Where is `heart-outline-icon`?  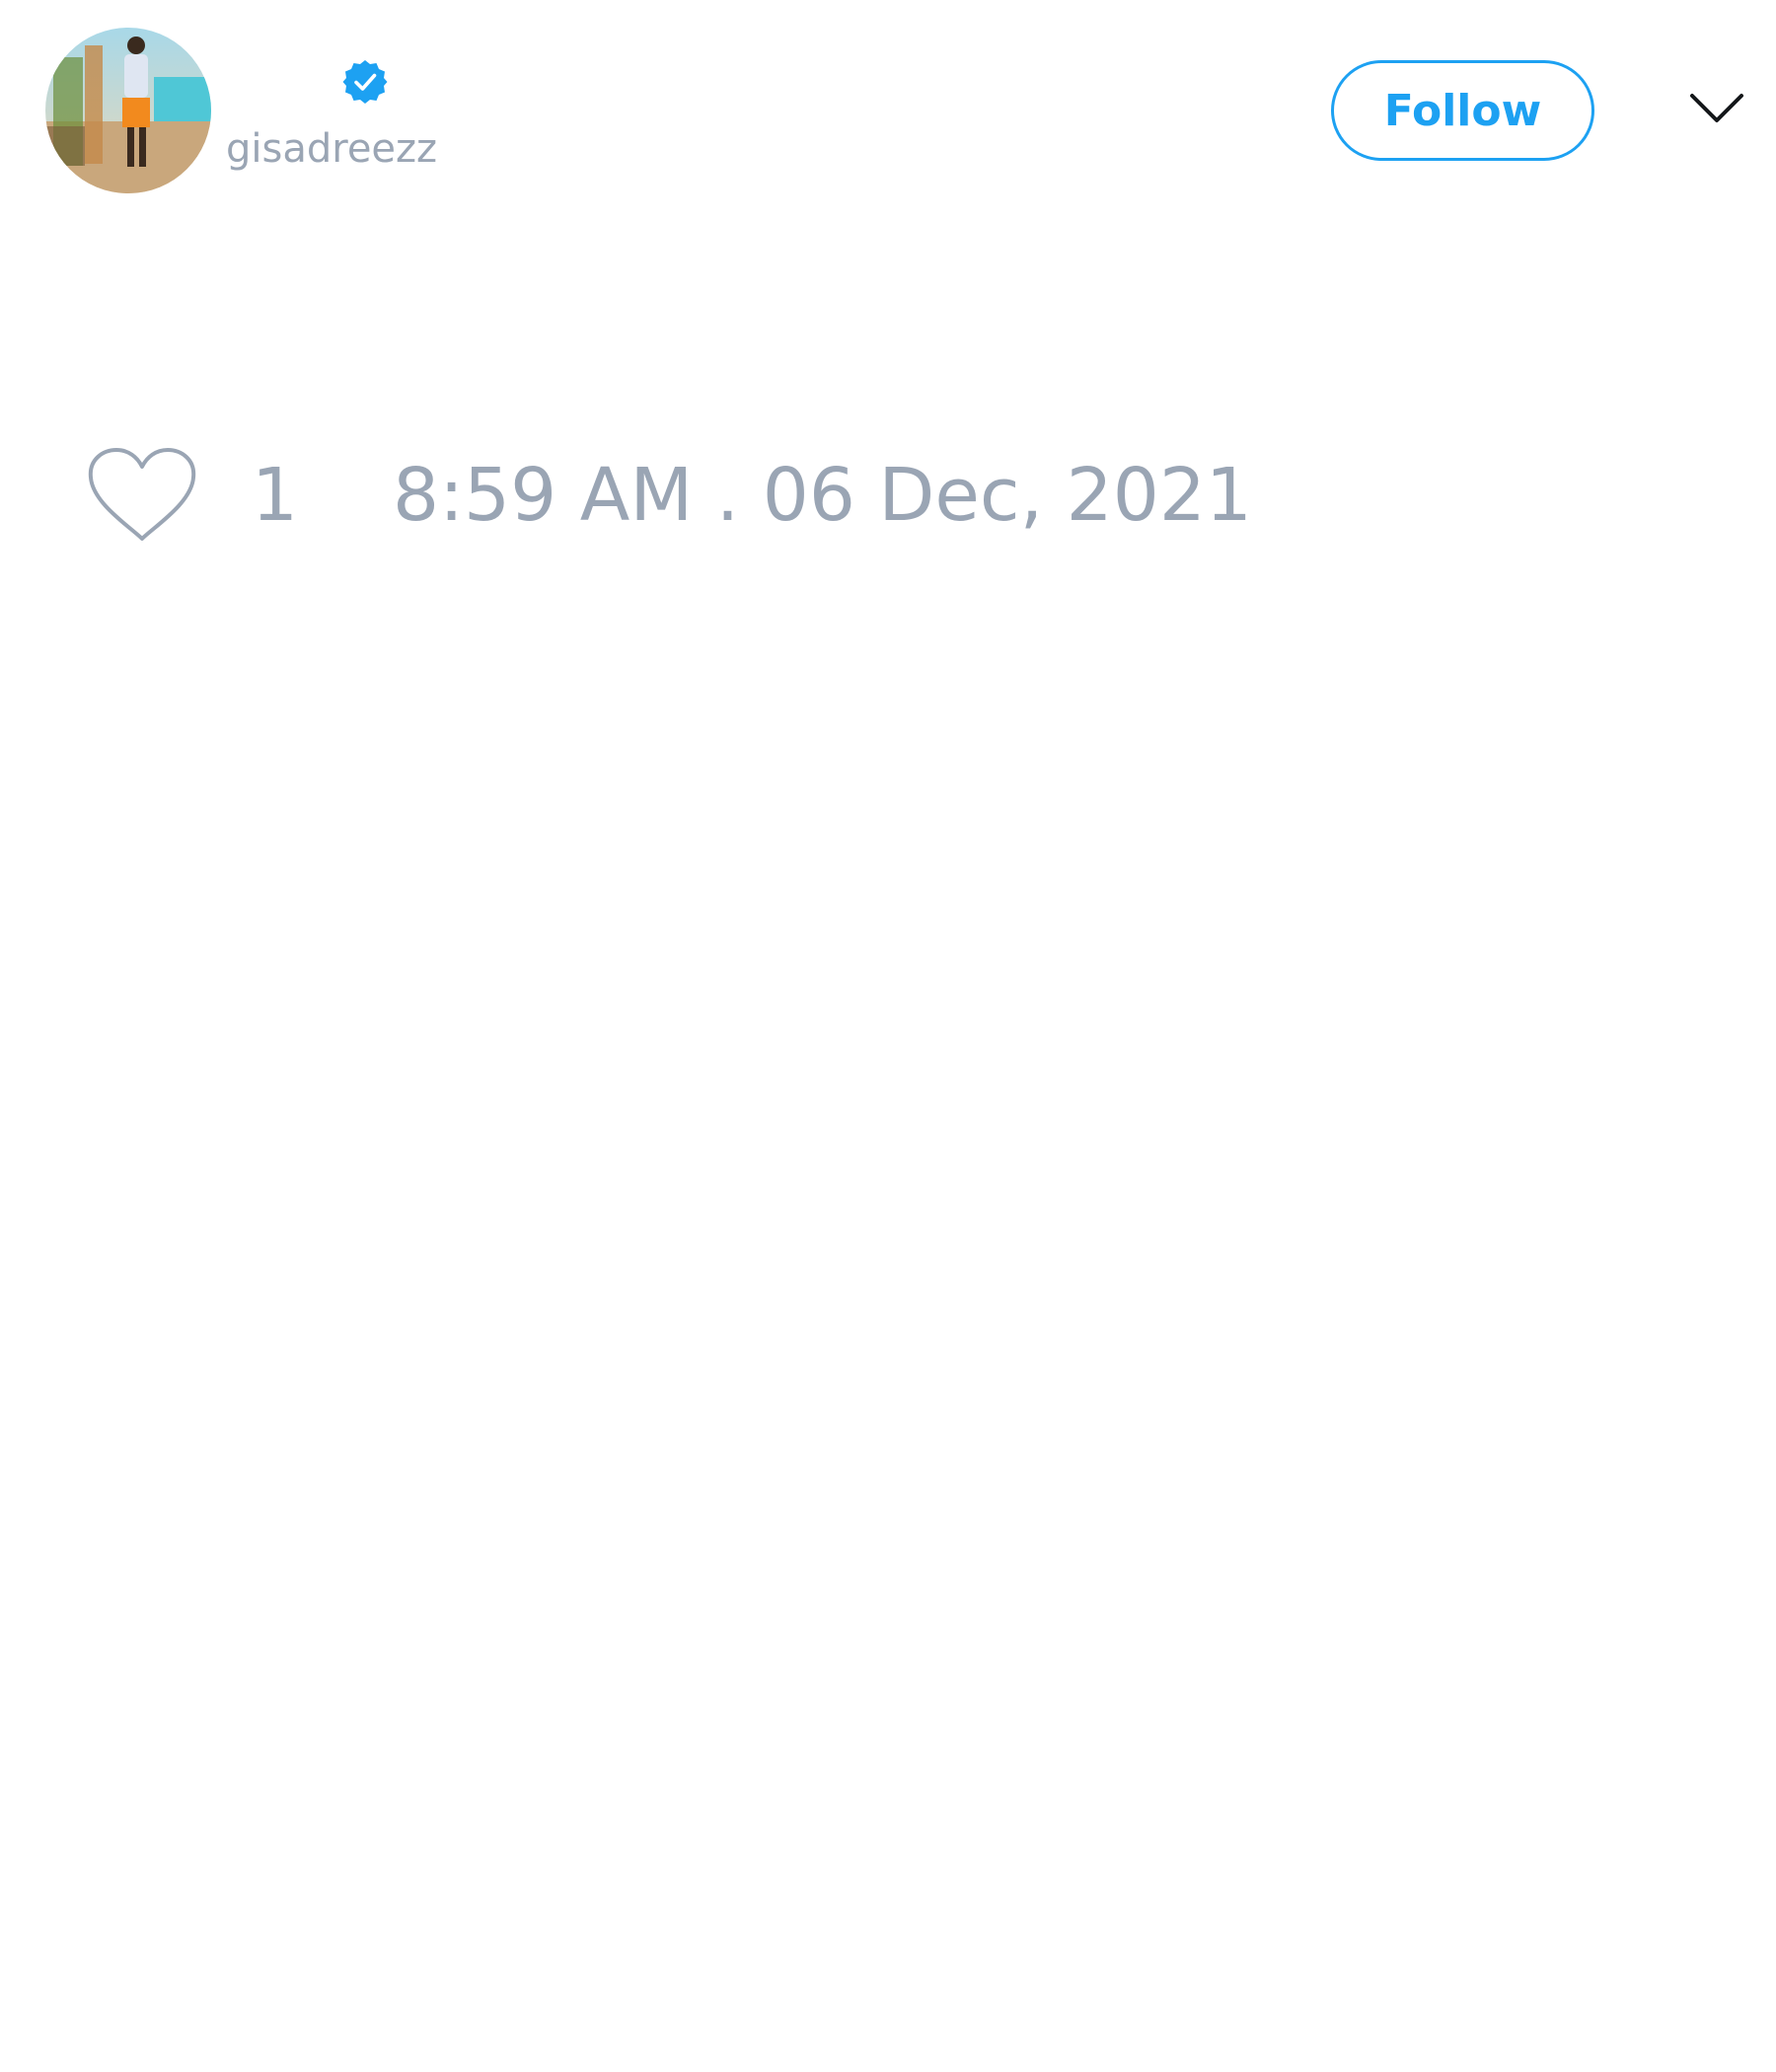
heart-outline-icon is located at coordinates (142, 495).